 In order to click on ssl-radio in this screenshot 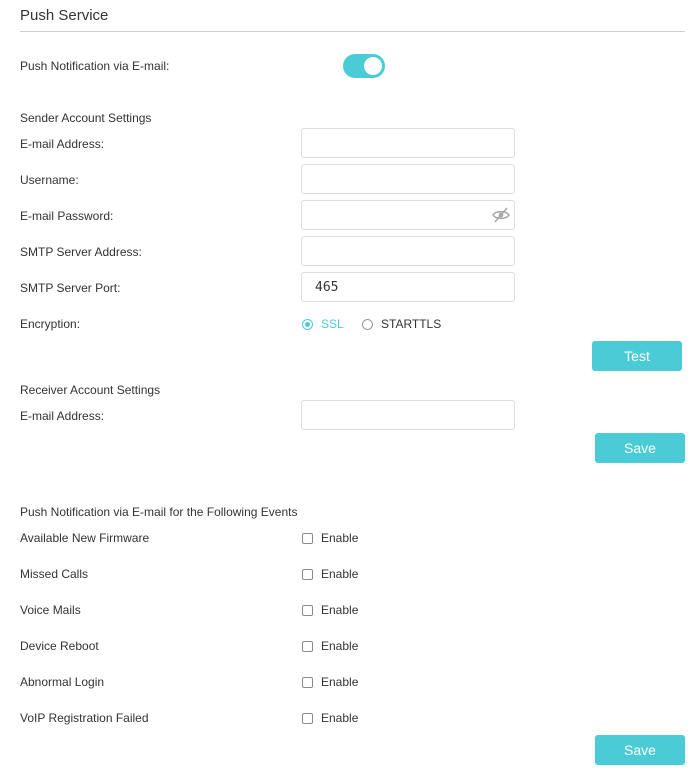, I will do `click(307, 324)`.